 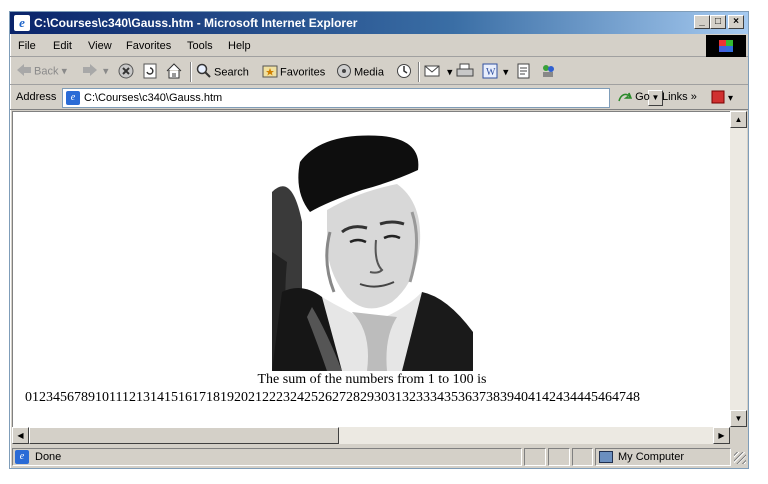 I want to click on links-extra-button: ▾, so click(x=725, y=98).